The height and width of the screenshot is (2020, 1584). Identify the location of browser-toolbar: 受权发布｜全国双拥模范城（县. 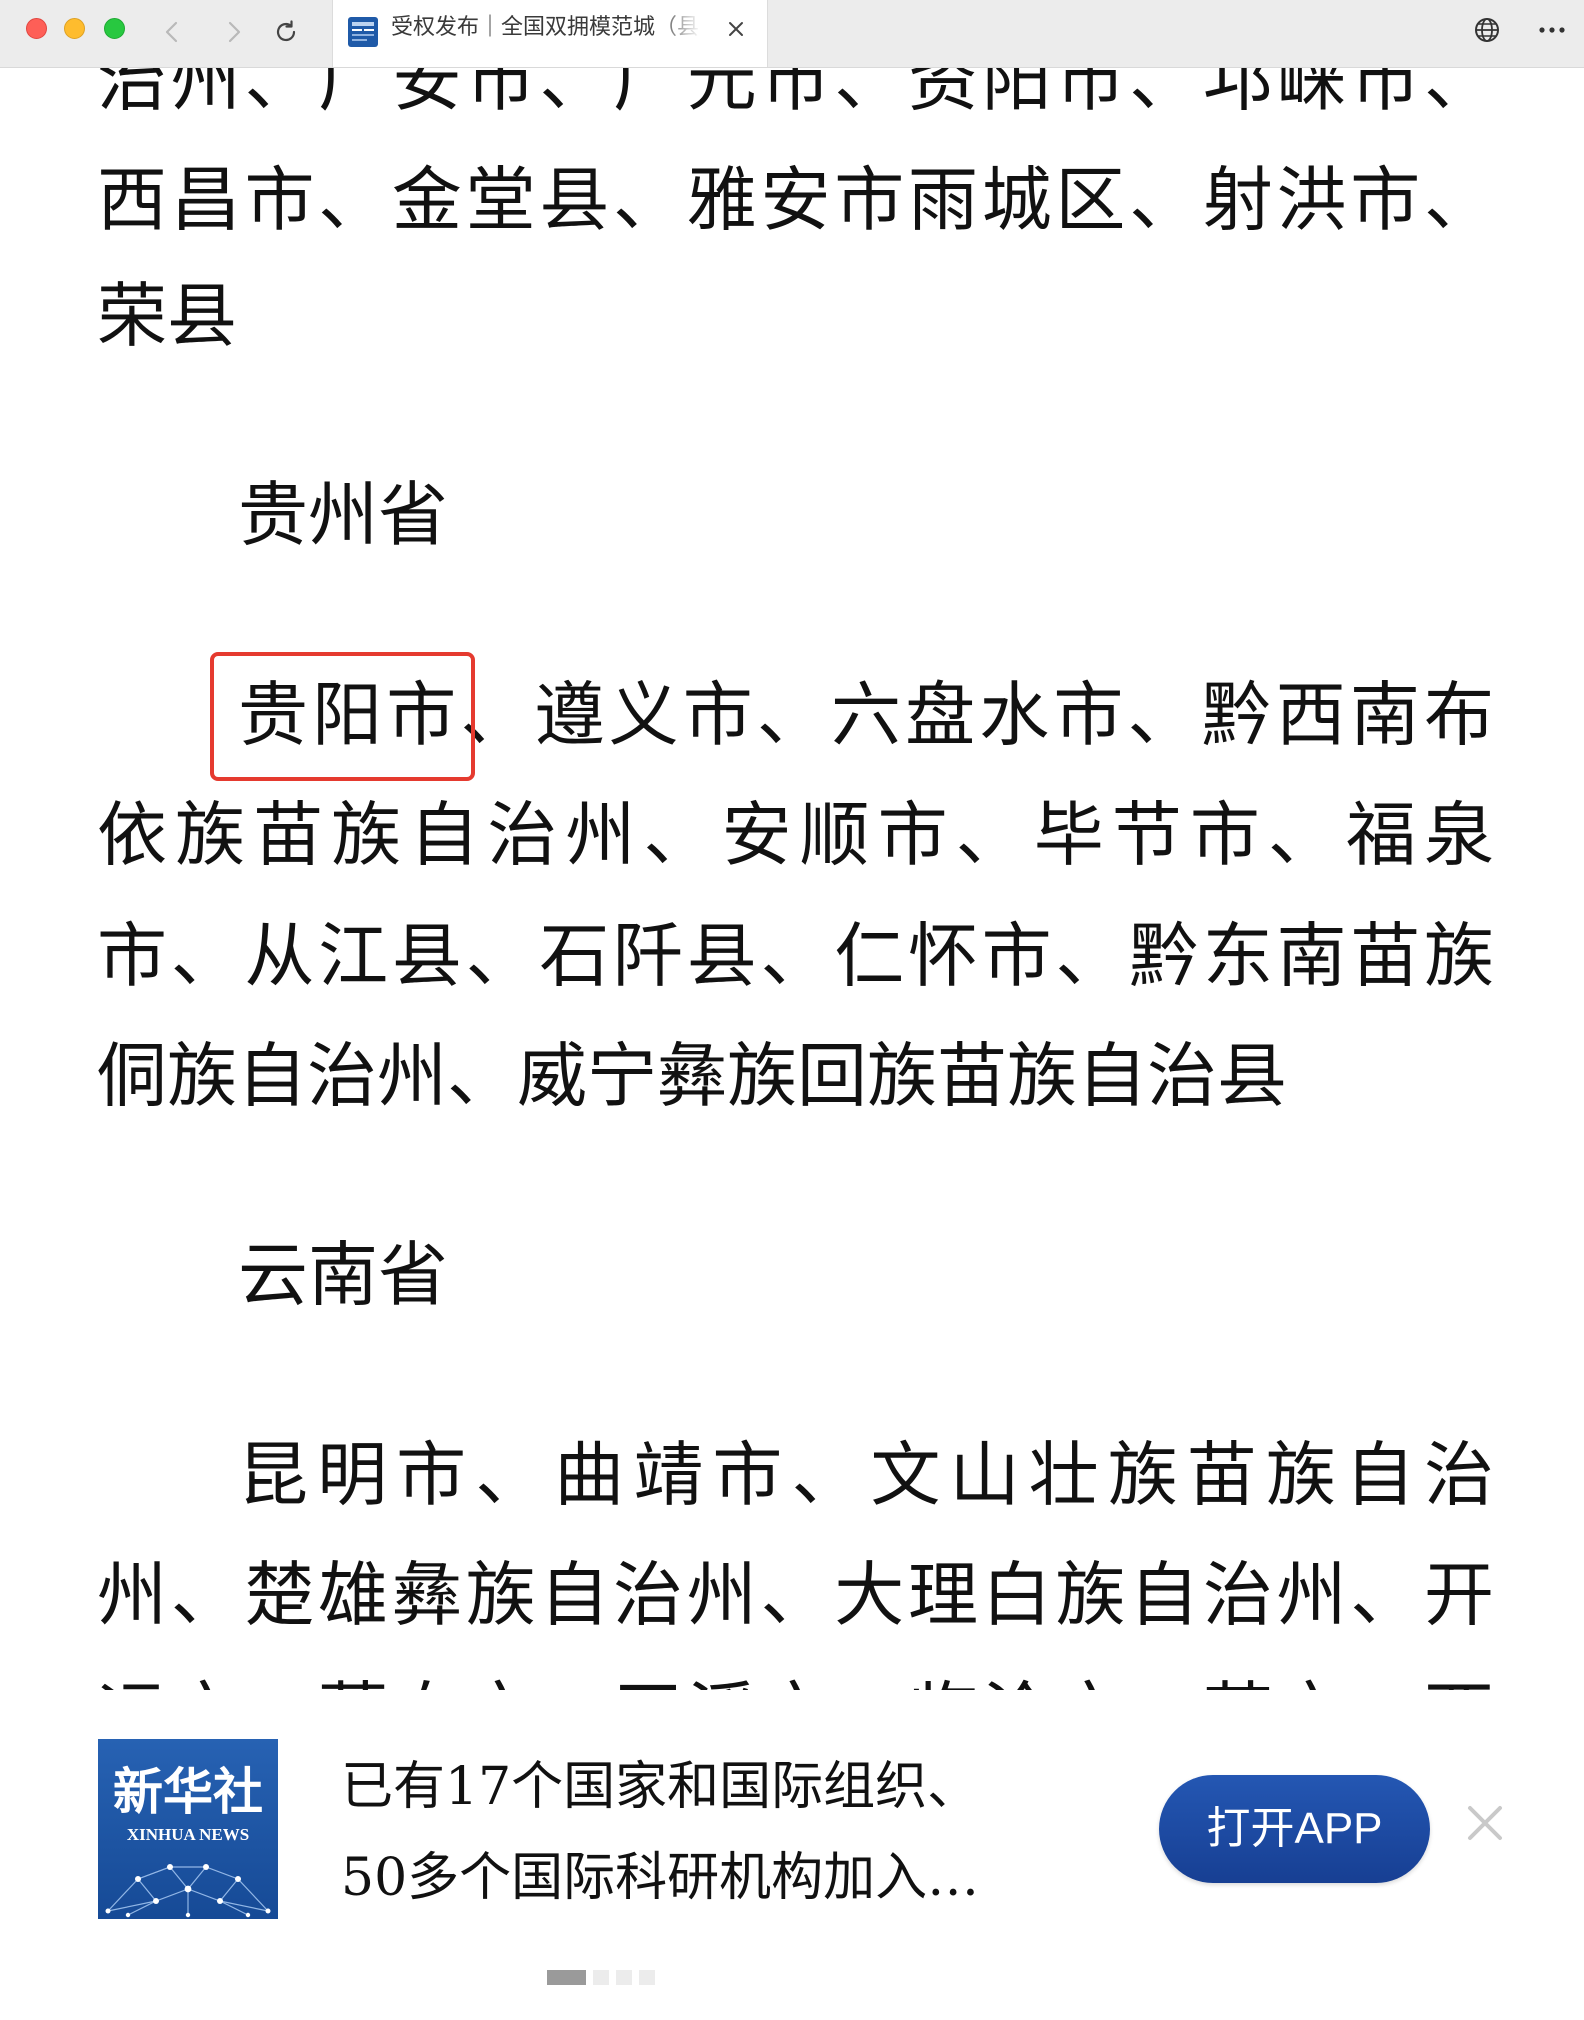
(792, 34).